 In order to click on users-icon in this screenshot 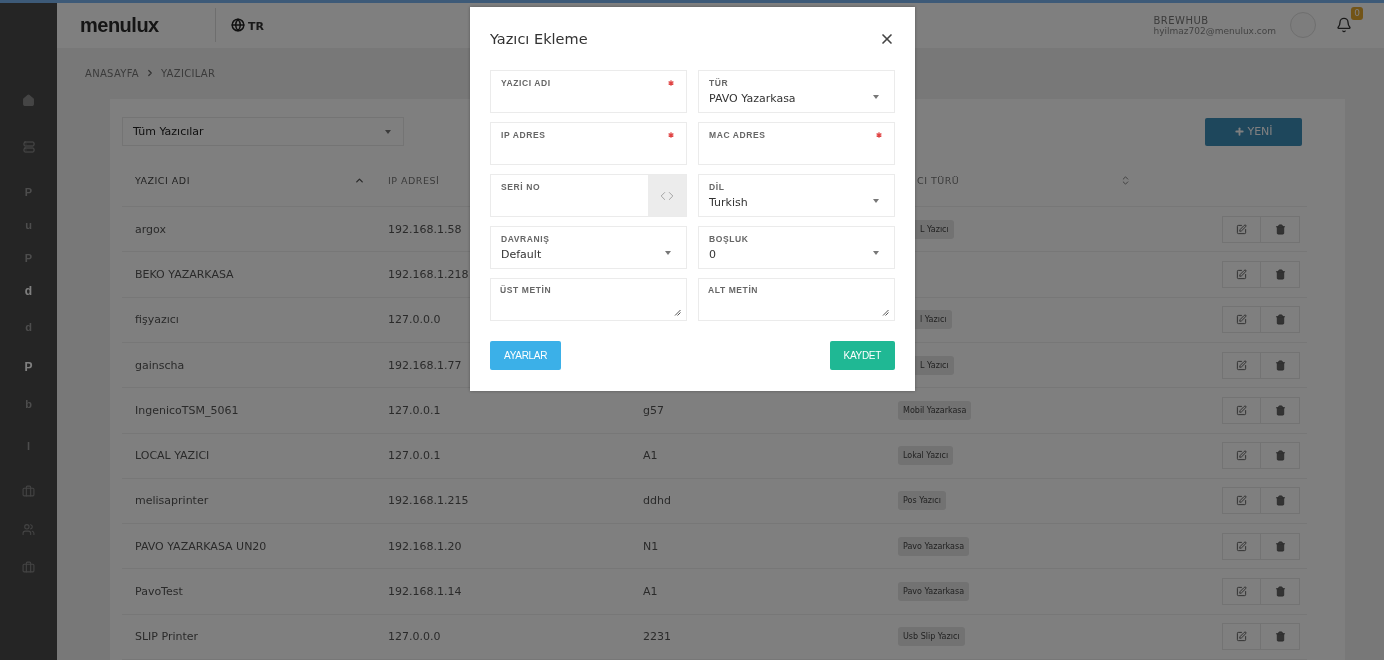, I will do `click(28, 529)`.